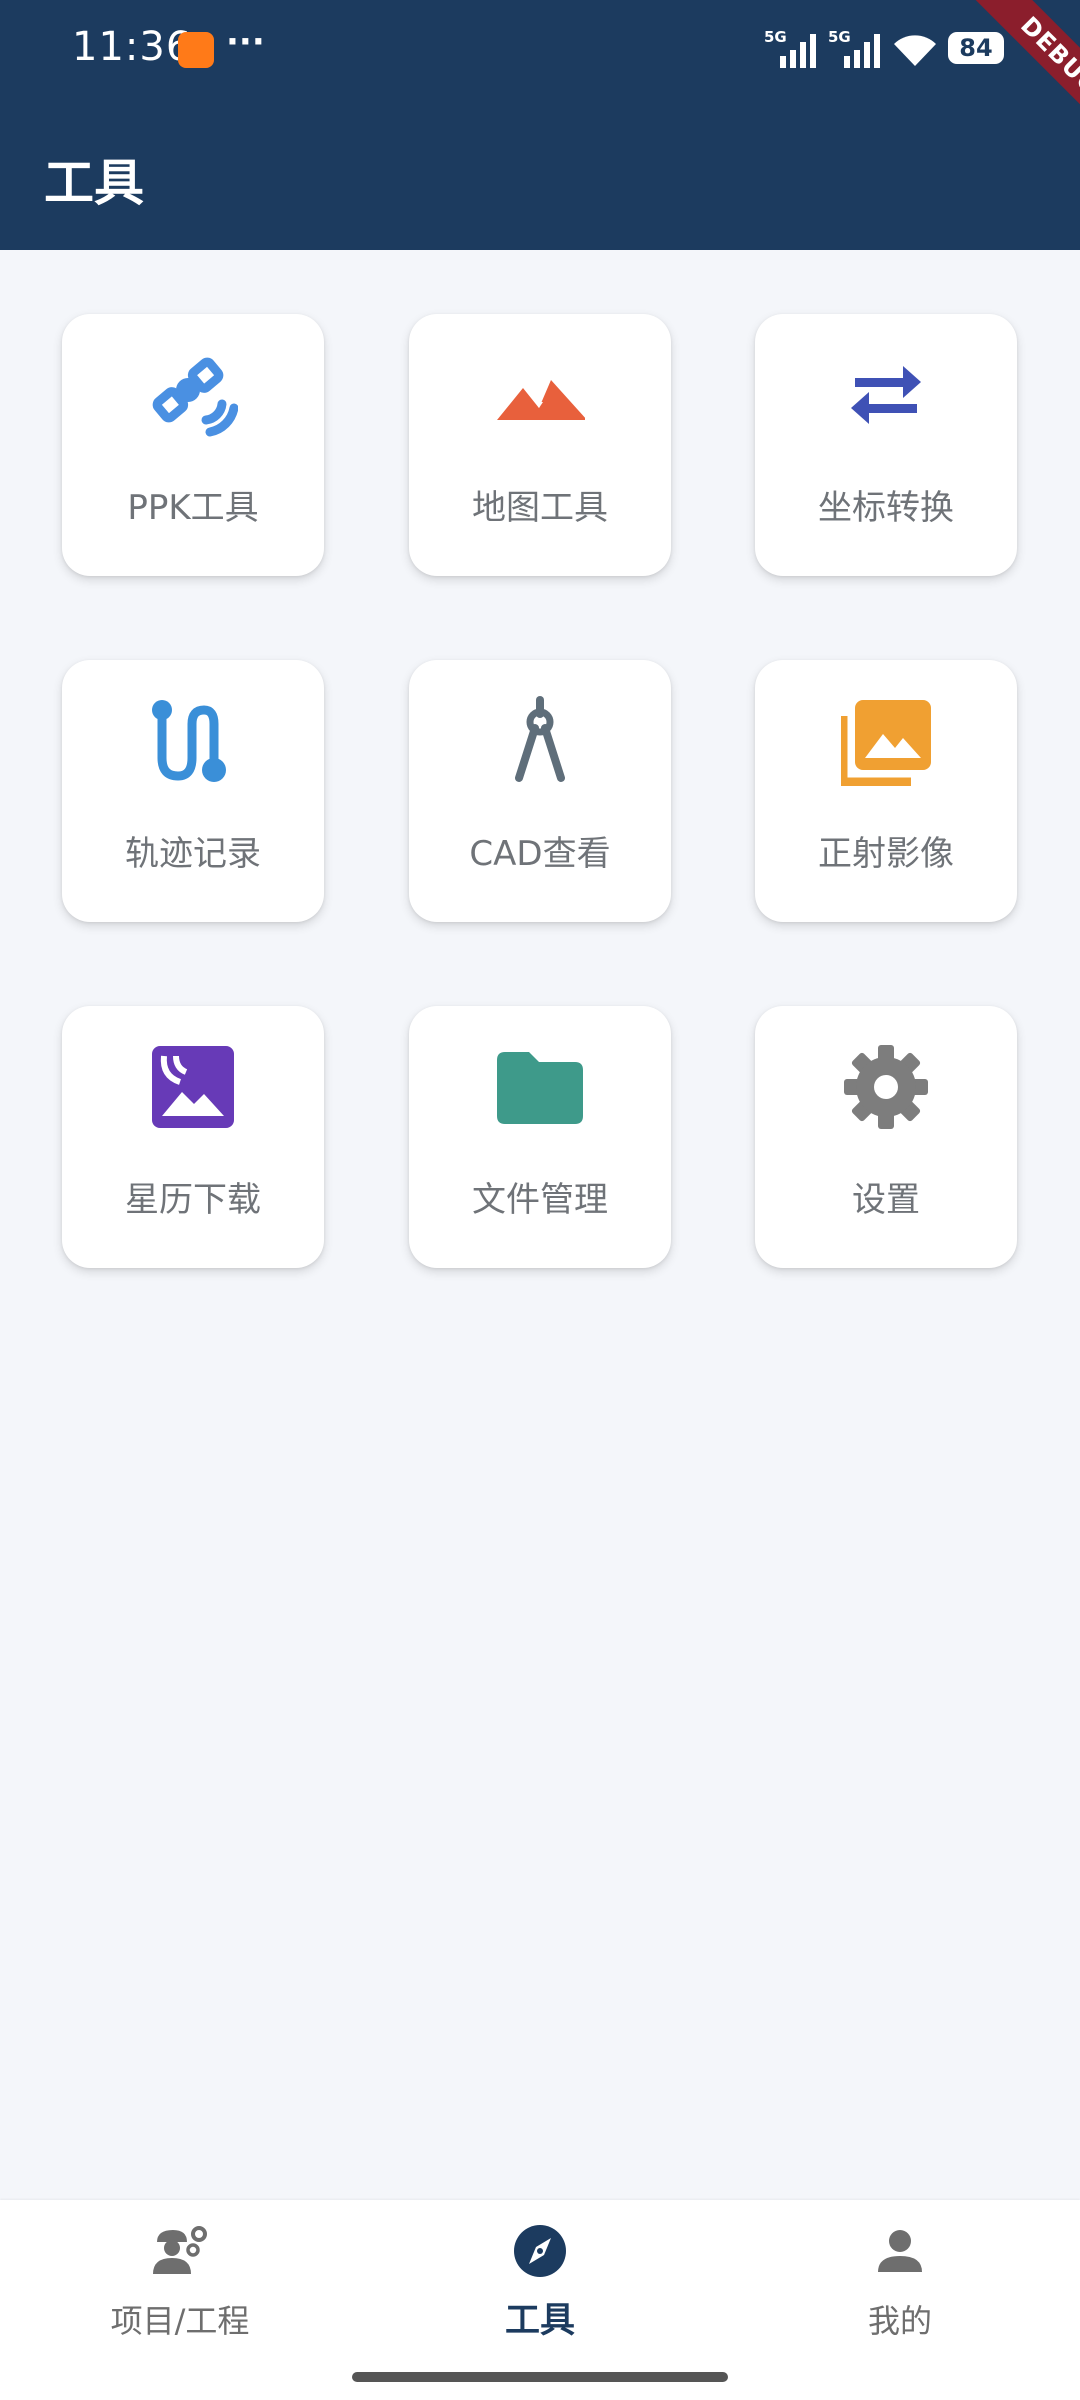  Describe the element at coordinates (540, 445) in the screenshot. I see `tool-card-map: 地图工具` at that location.